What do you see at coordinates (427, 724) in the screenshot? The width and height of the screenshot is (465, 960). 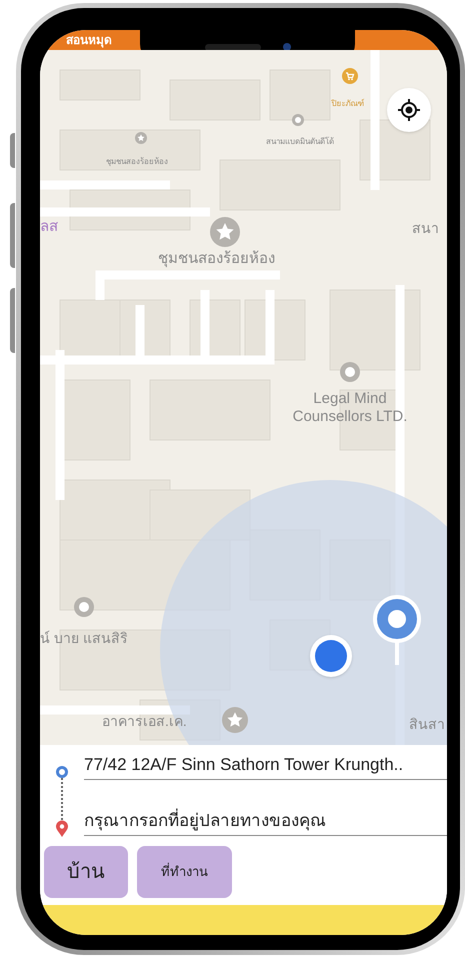 I see `map-label: สินสา` at bounding box center [427, 724].